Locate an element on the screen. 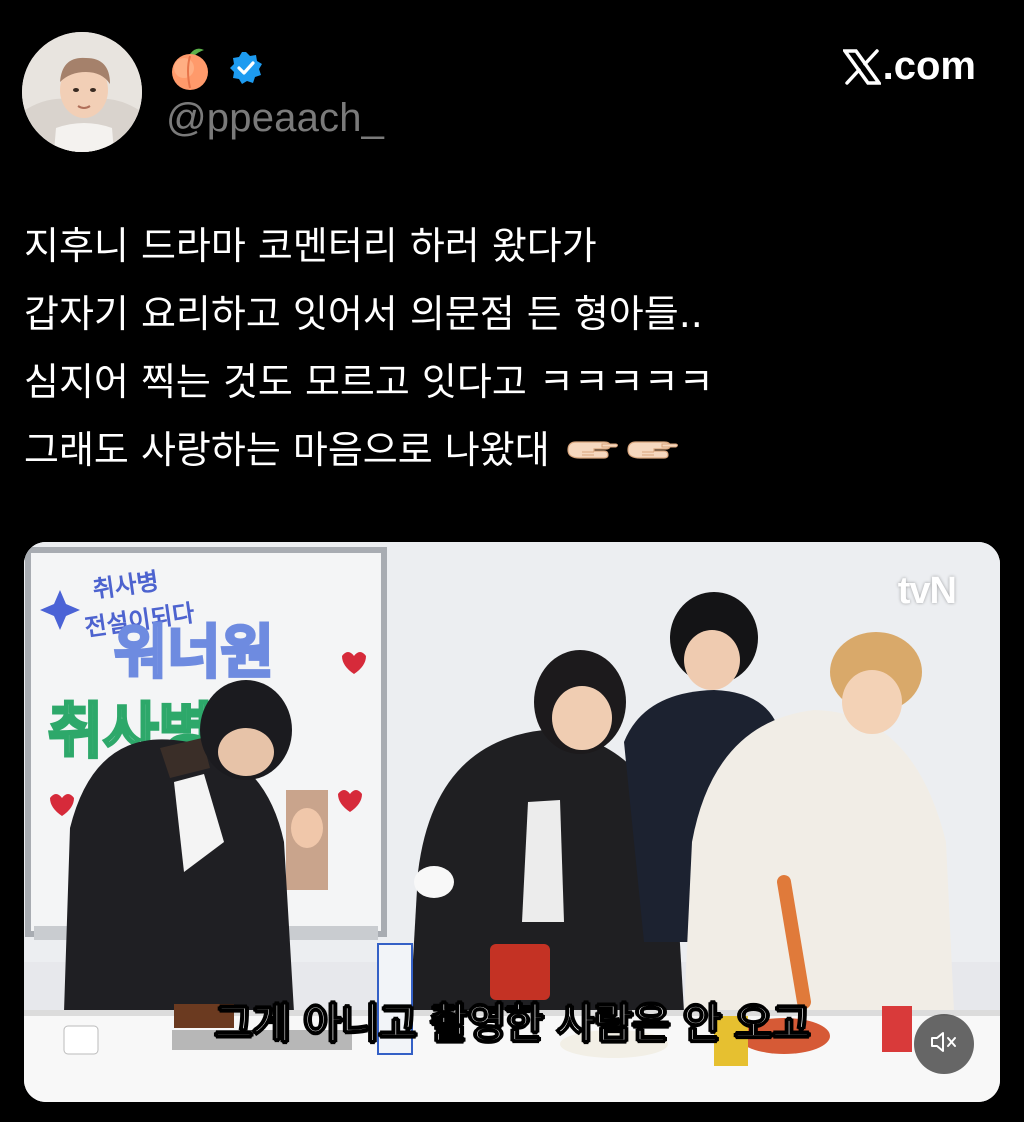 This screenshot has height=1122, width=1024. tweet-line-4-text: 그래도 사랑하는 마음으로 나왔대 is located at coordinates (287, 450).